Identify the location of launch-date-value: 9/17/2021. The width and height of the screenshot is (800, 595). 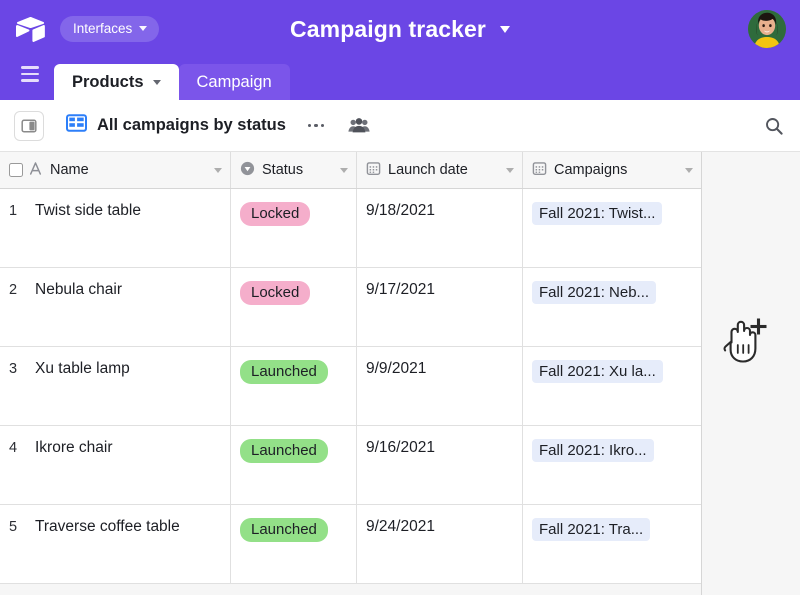
(400, 289).